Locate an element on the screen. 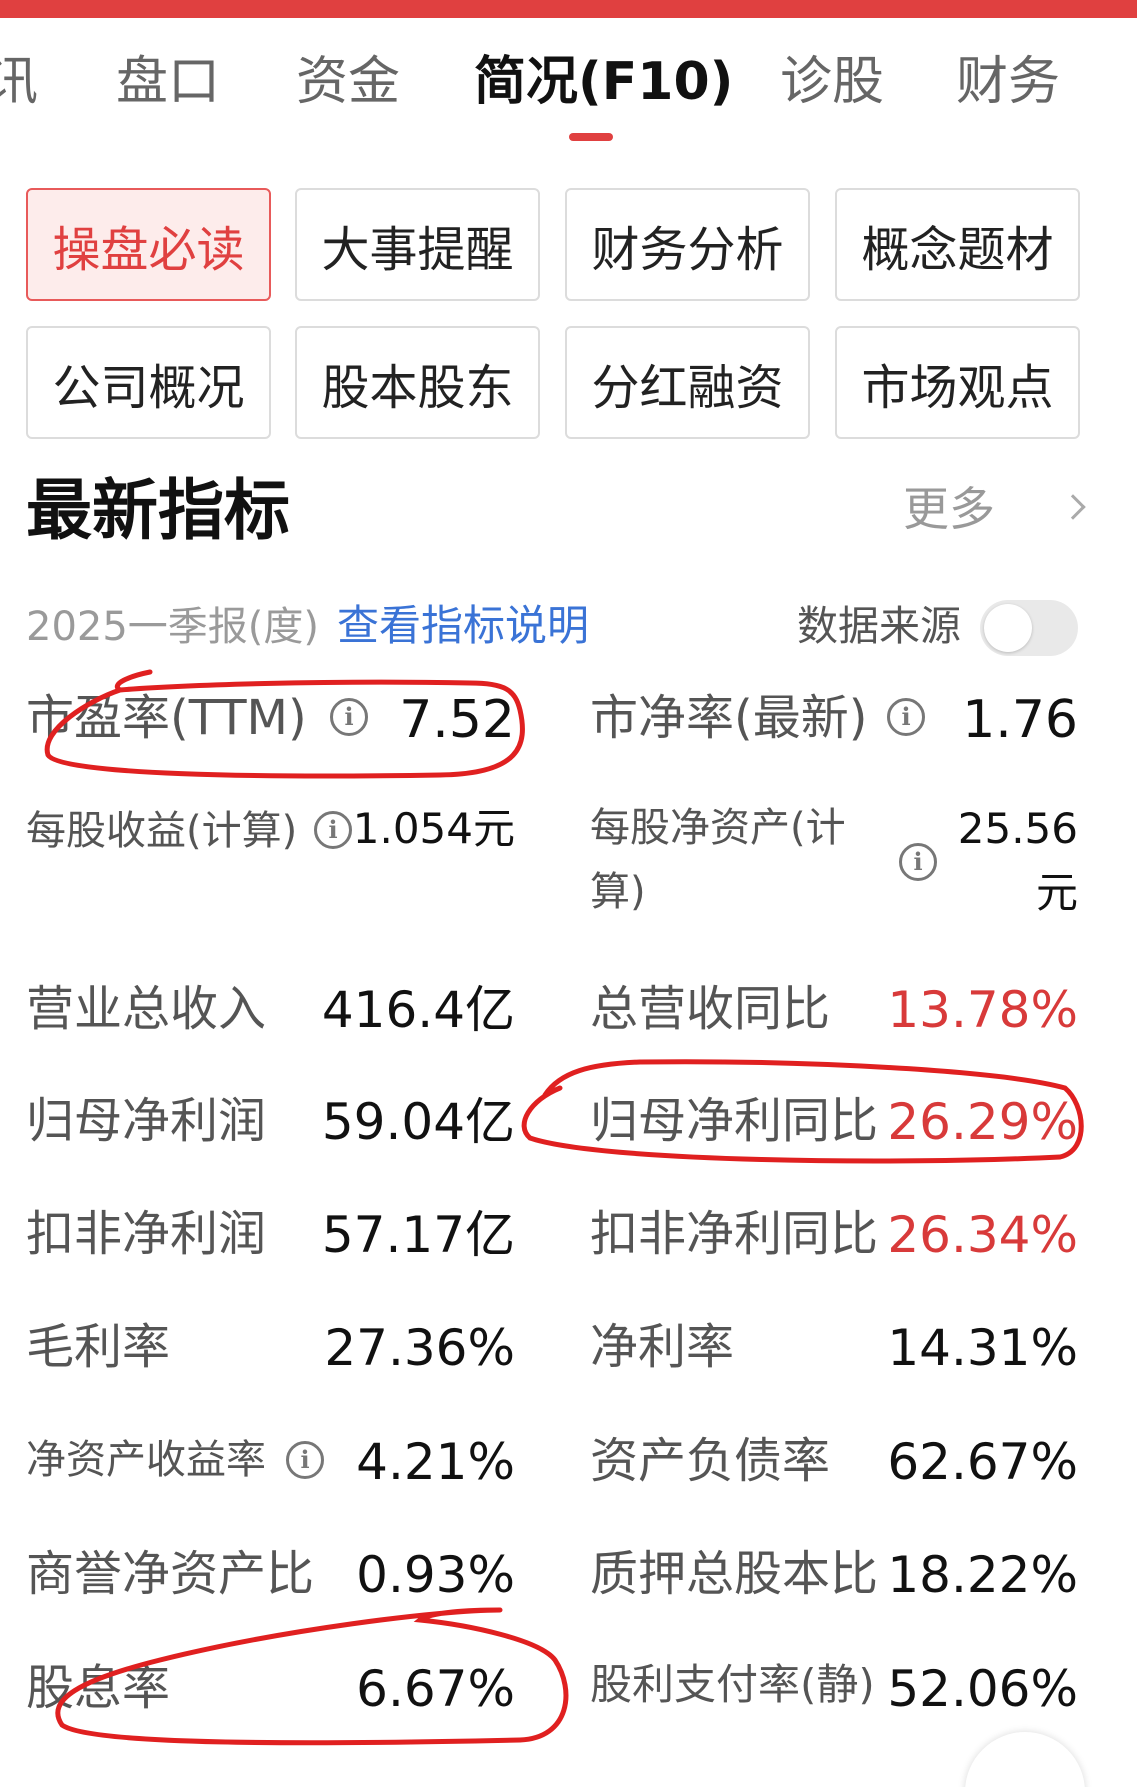 This screenshot has width=1137, height=1787. payout-label: 股利支付率(静) is located at coordinates (732, 1684).